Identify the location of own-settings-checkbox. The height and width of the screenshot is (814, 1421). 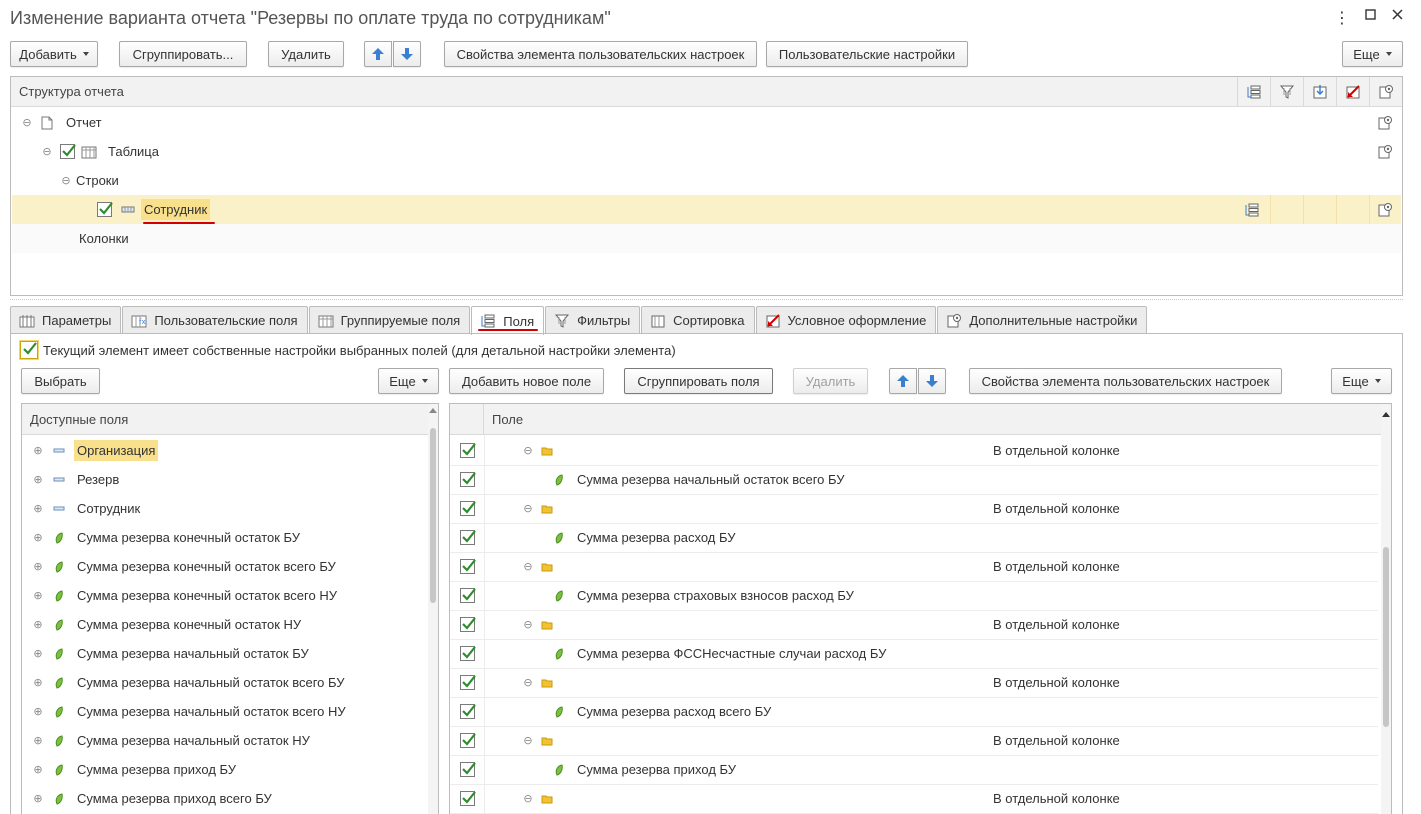
(29, 350).